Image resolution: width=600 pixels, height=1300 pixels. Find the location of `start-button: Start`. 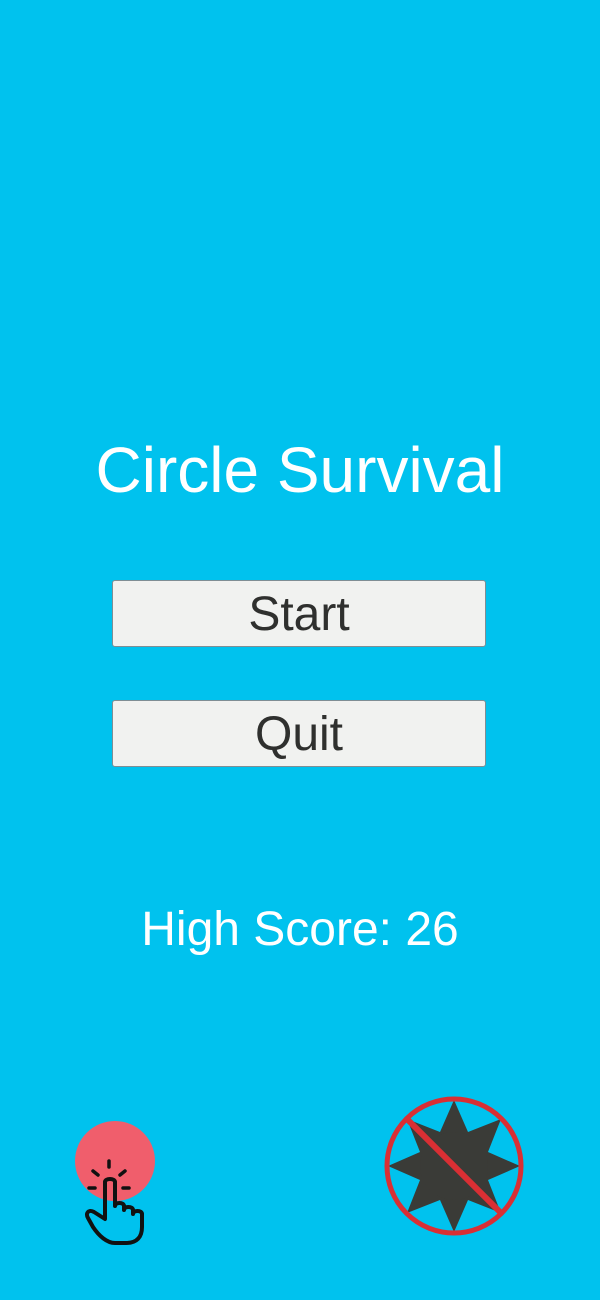

start-button: Start is located at coordinates (299, 613).